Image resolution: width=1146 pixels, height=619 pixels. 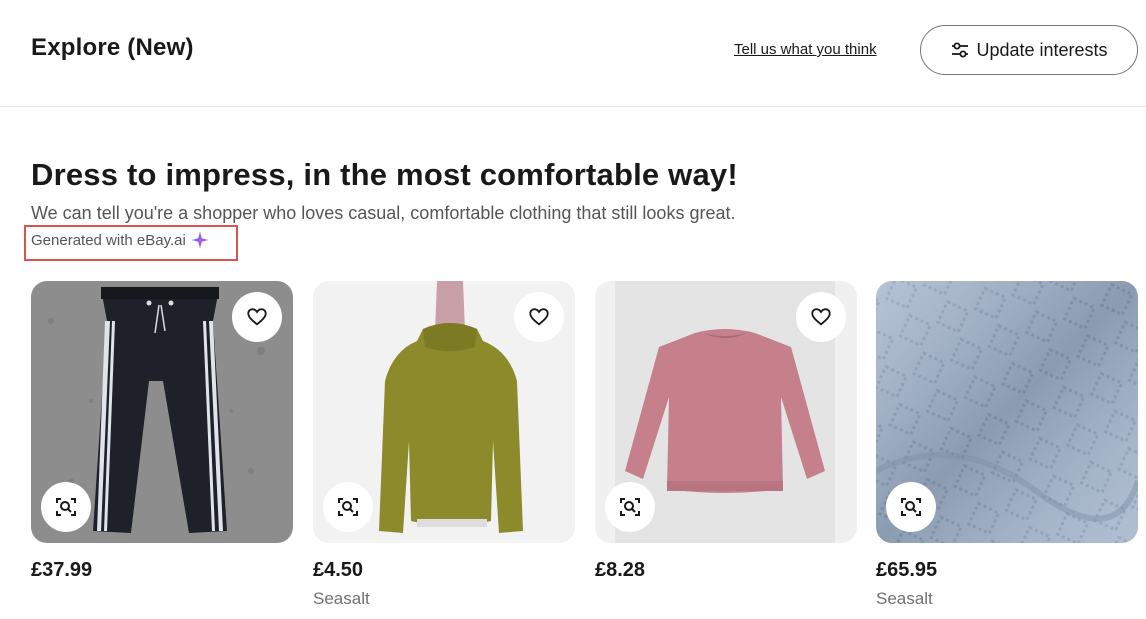 What do you see at coordinates (620, 570) in the screenshot?
I see `product-price: £8.28` at bounding box center [620, 570].